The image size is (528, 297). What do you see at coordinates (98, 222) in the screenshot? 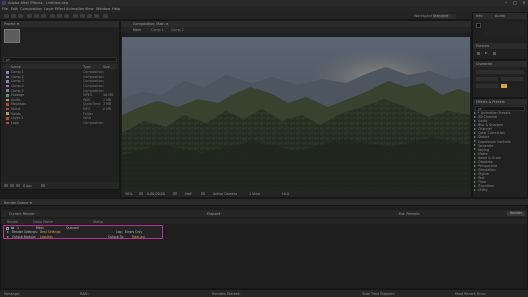
I see `column-status: Status` at bounding box center [98, 222].